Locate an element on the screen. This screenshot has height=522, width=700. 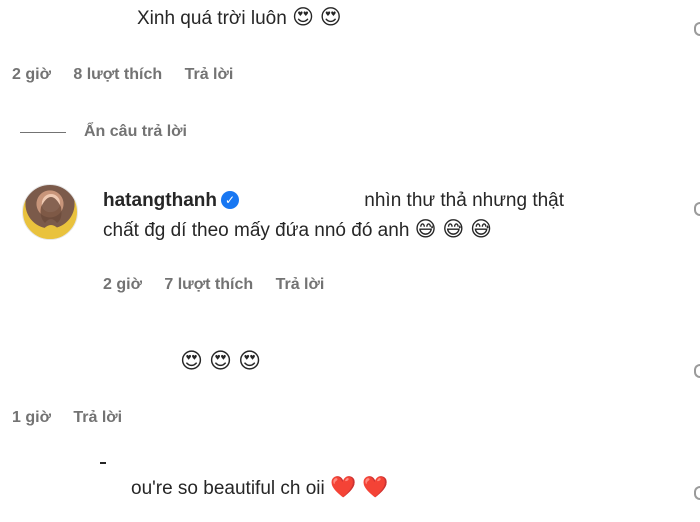
comment-1-text: Xinh quá trời luôn 😍 😍 is located at coordinates (239, 19).